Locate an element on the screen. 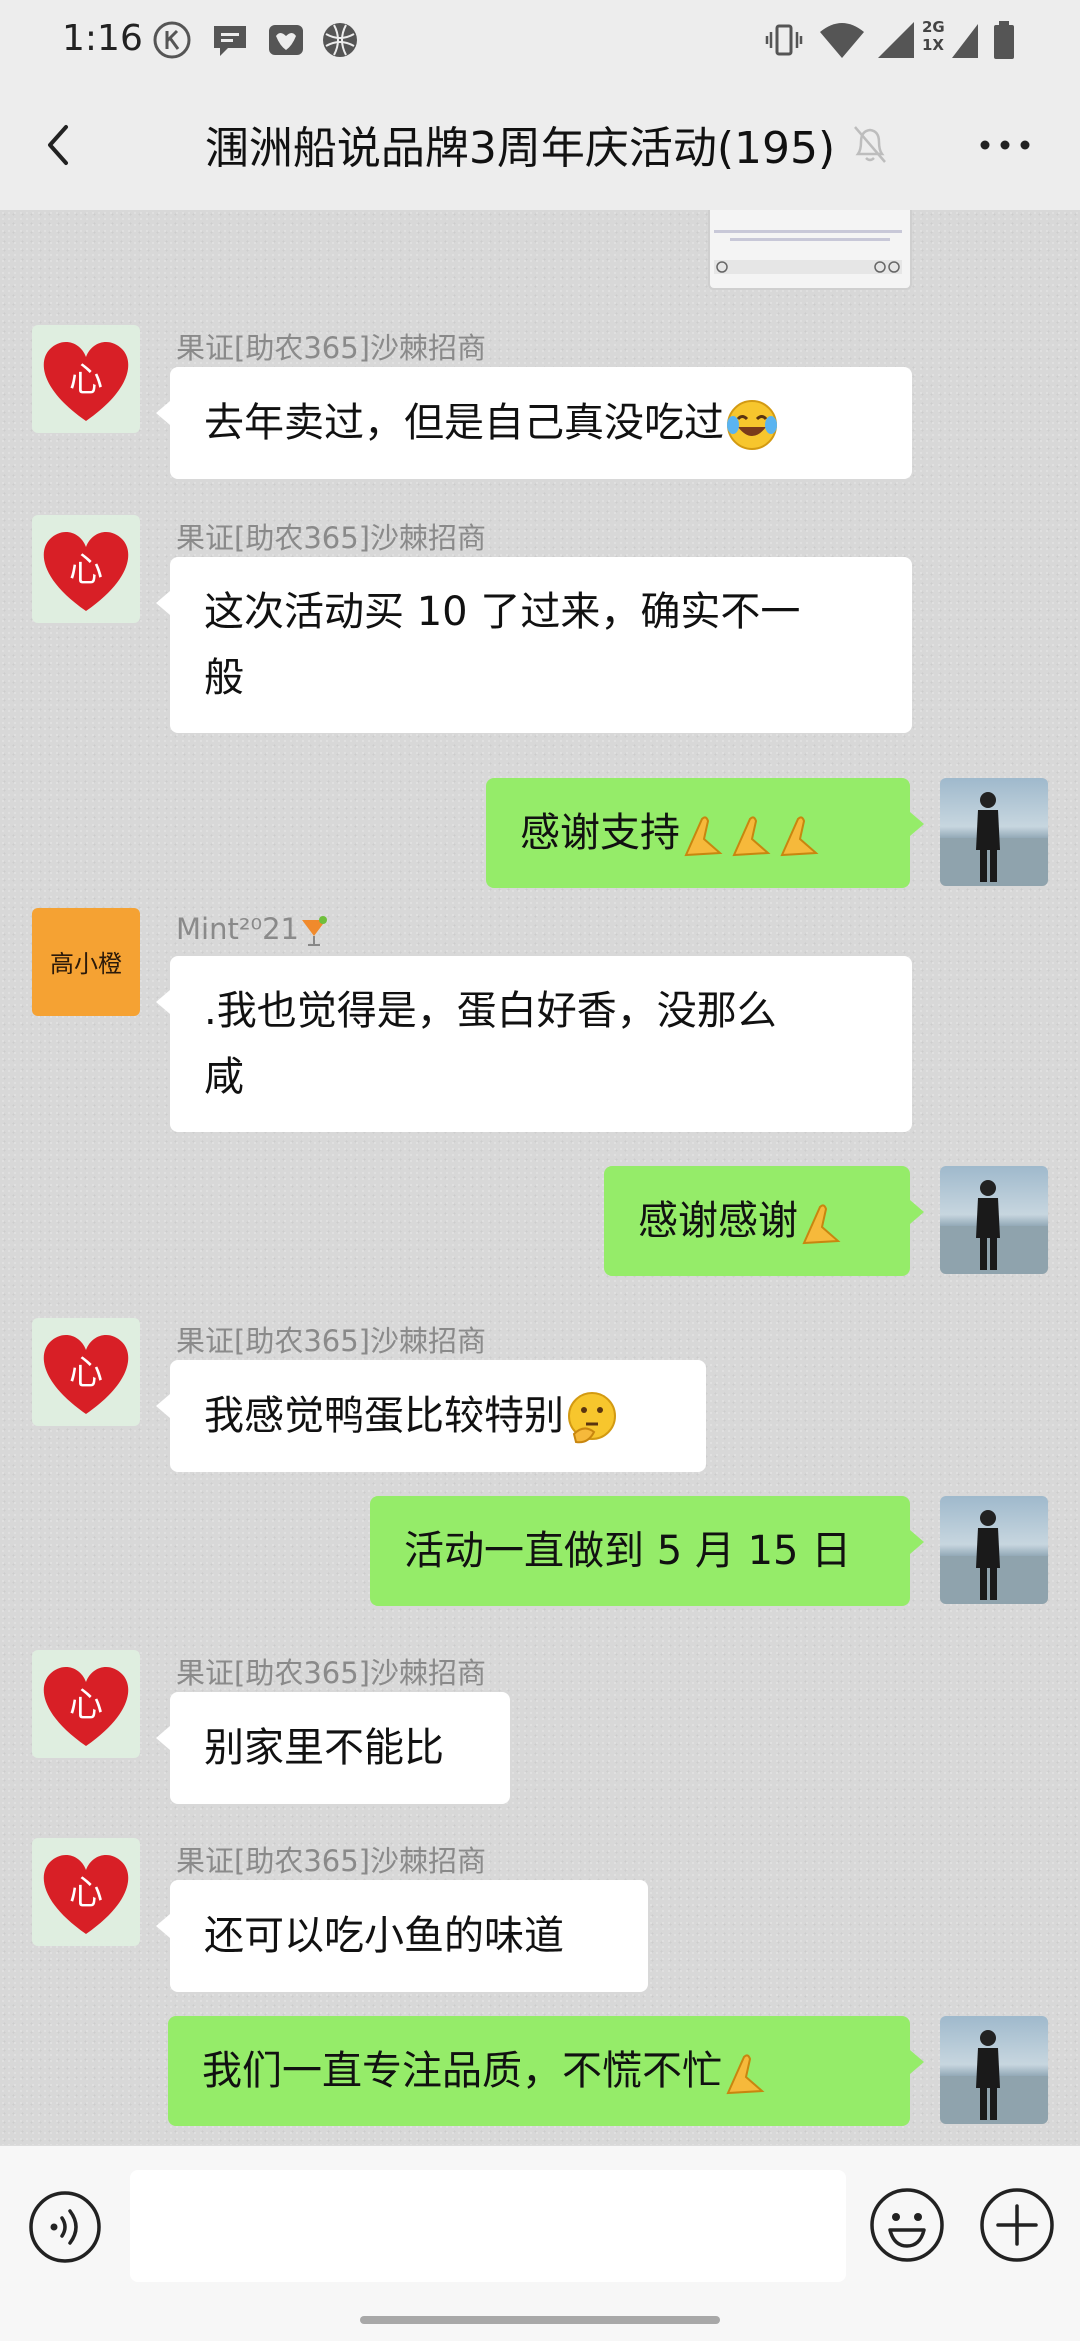 This screenshot has height=2341, width=1080. message-item: 高小橙 Mint²⁰21 .我也觉得是，蛋白好香，没那么 咸 is located at coordinates (540, 1038).